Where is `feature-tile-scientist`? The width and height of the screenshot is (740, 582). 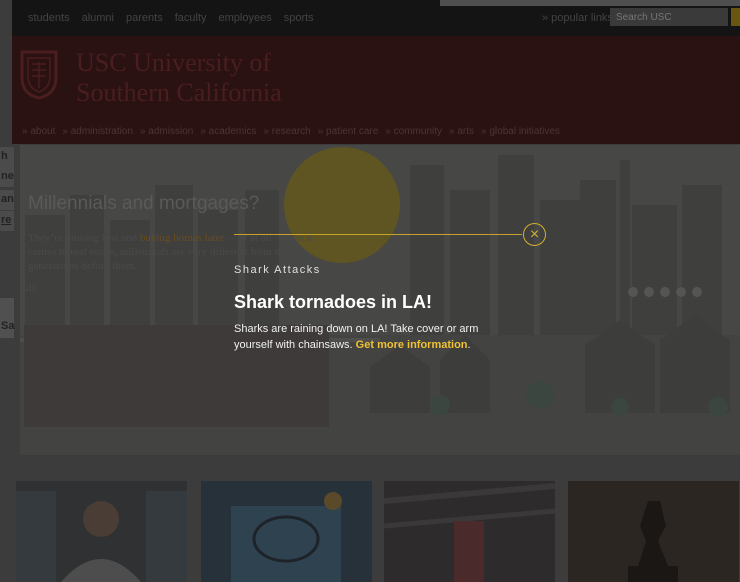 feature-tile-scientist is located at coordinates (101, 531).